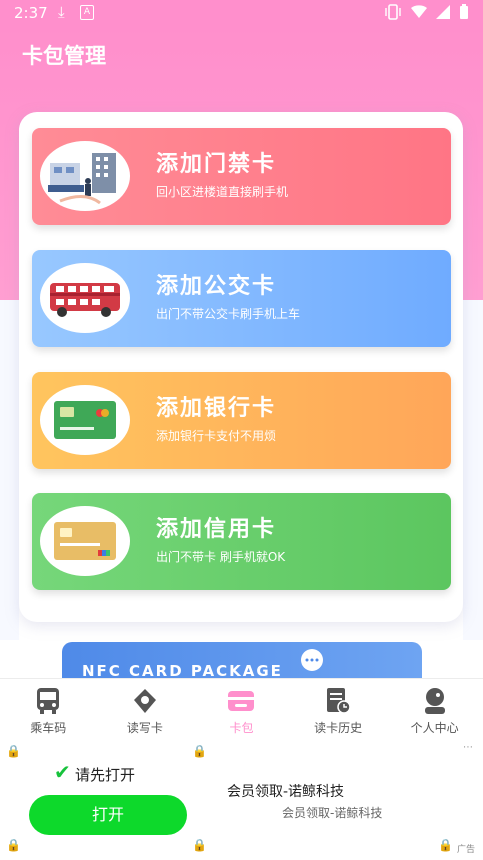 The width and height of the screenshot is (483, 860). I want to click on nfc-tag-icon, so click(144, 701).